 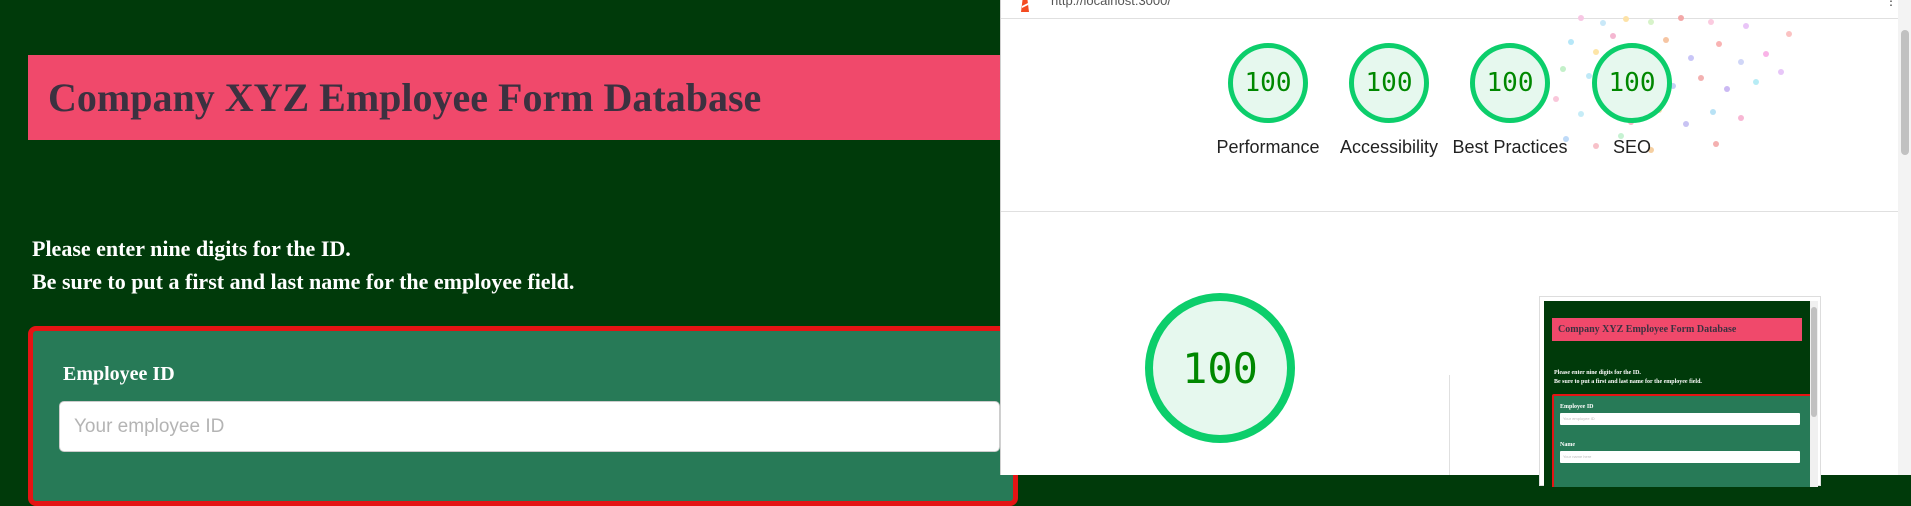 I want to click on employee-id-label: Employee ID, so click(x=119, y=374).